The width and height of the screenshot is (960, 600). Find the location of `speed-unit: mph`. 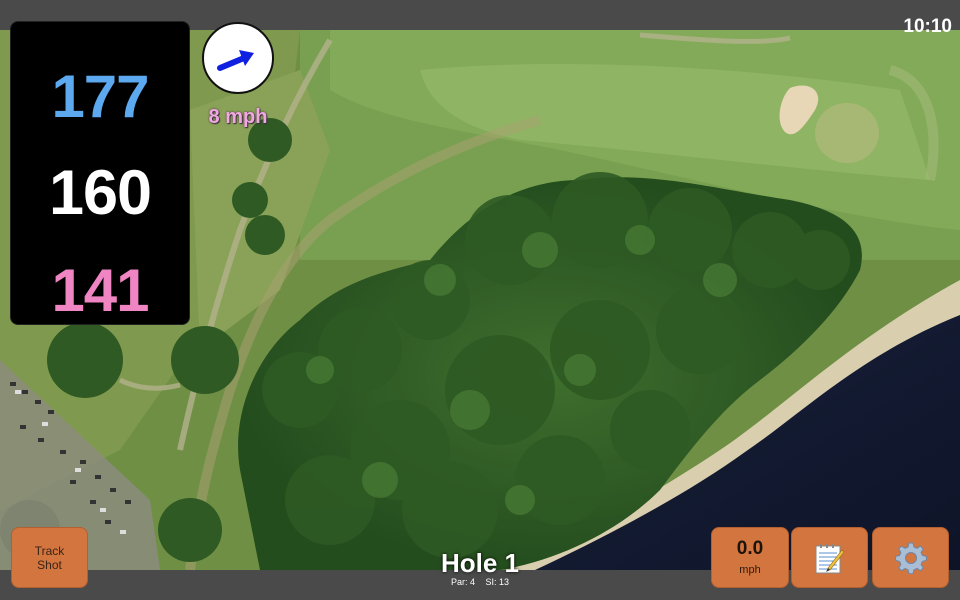

speed-unit: mph is located at coordinates (750, 570).